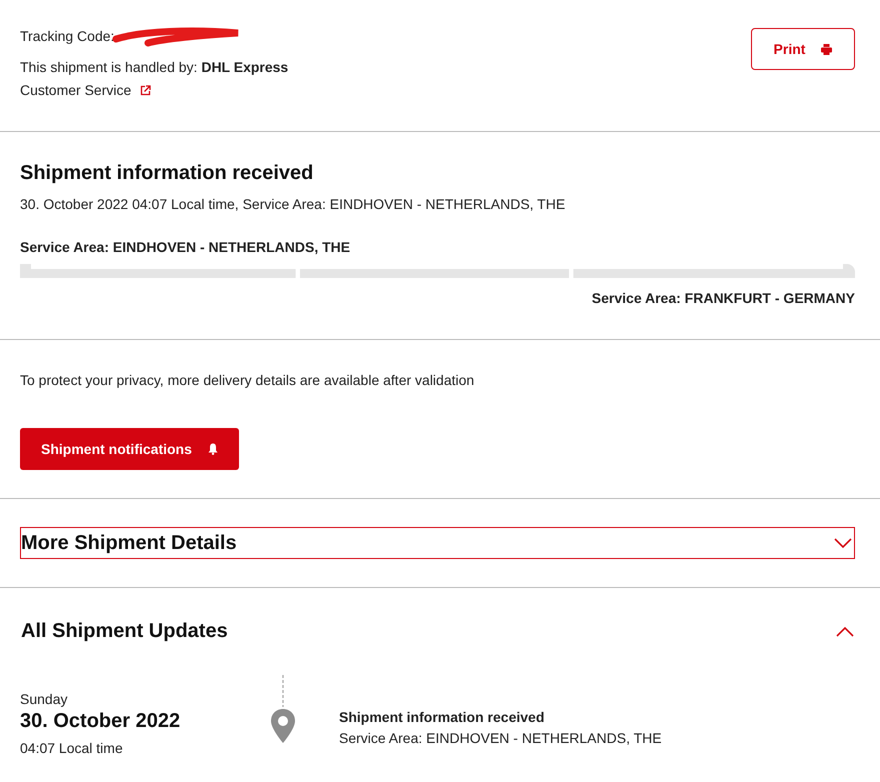 Image resolution: width=880 pixels, height=782 pixels. I want to click on weekday: Sunday, so click(44, 699).